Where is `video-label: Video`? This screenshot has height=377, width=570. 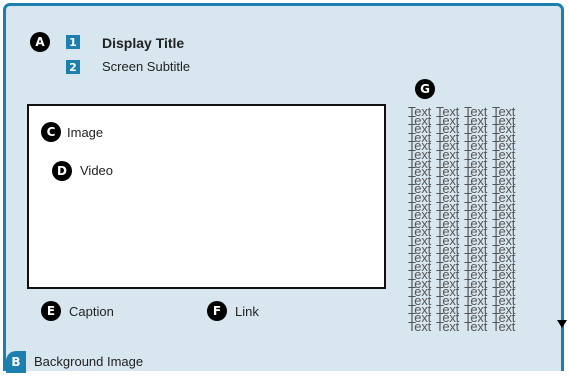 video-label: Video is located at coordinates (97, 170).